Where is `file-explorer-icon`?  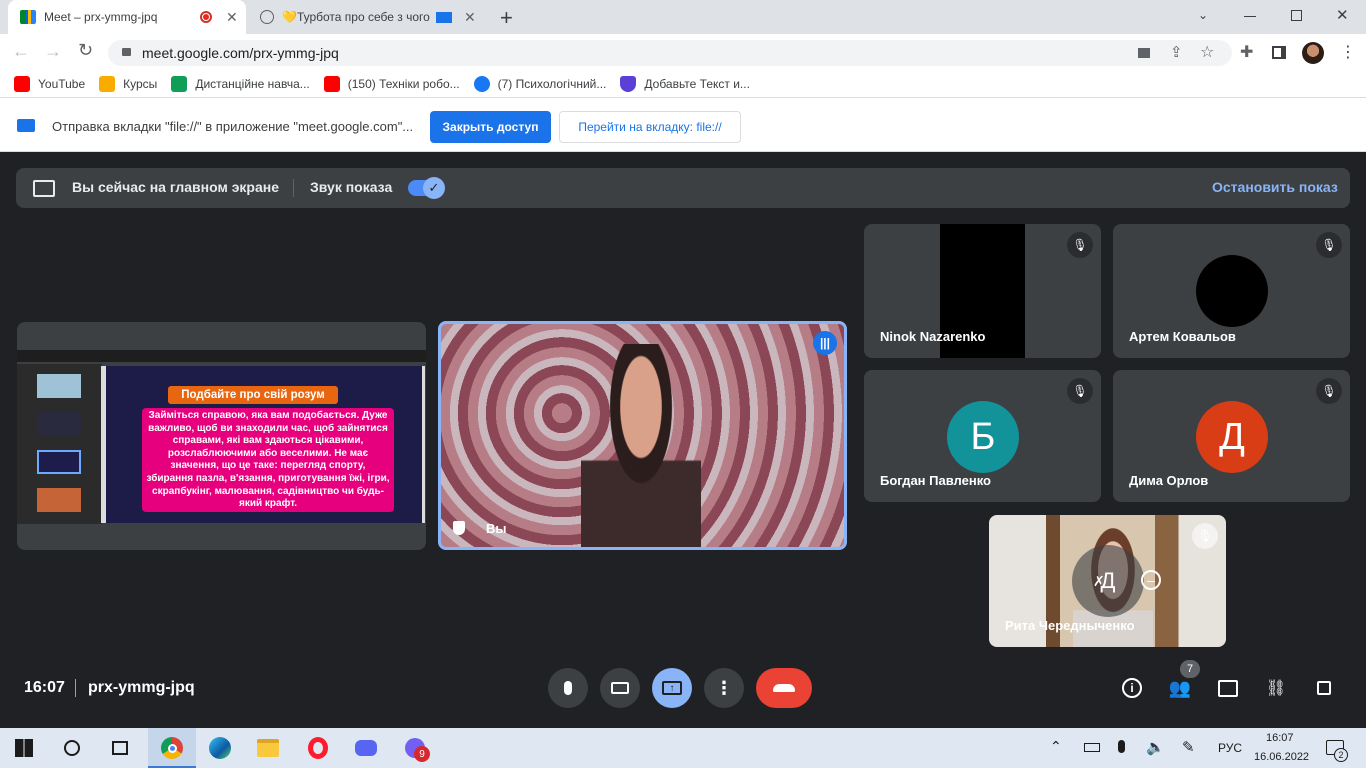
file-explorer-icon is located at coordinates (268, 748).